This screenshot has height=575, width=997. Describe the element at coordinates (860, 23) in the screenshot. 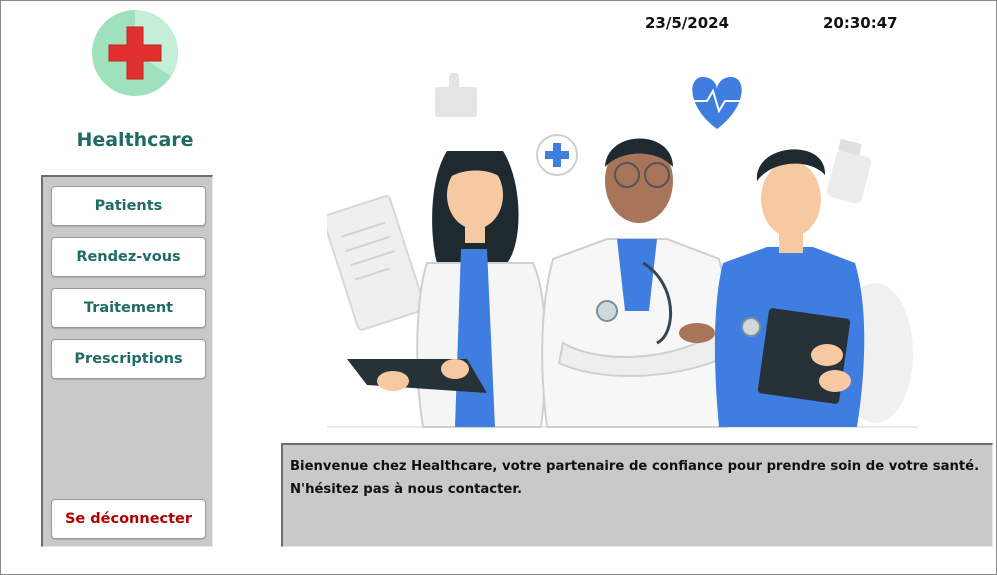

I see `current-time: 20:30:47` at that location.